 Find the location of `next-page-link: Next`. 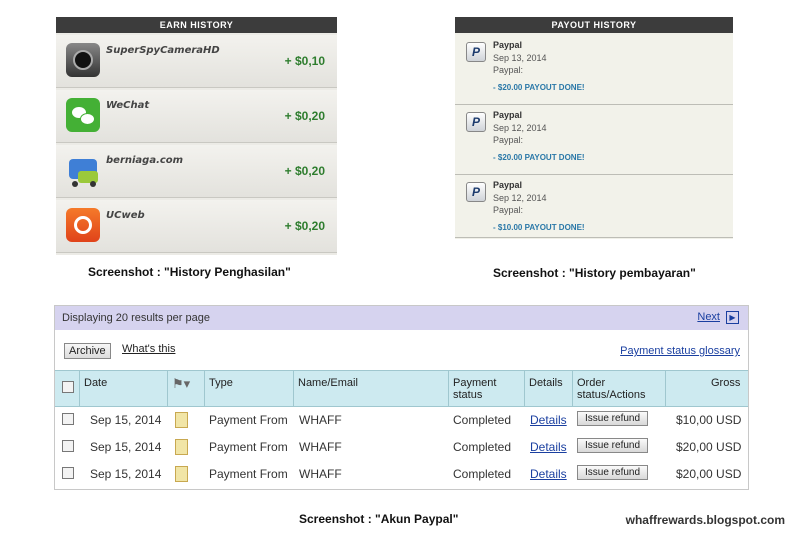

next-page-link: Next is located at coordinates (708, 317).